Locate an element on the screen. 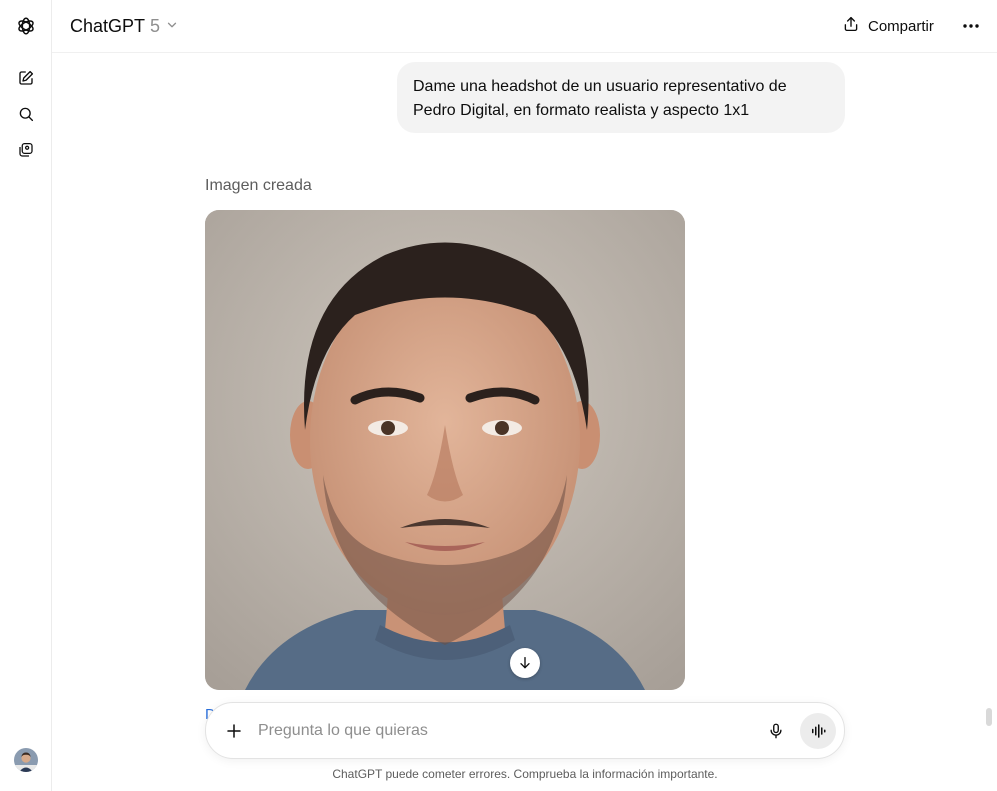  dictate-button is located at coordinates (776, 731).